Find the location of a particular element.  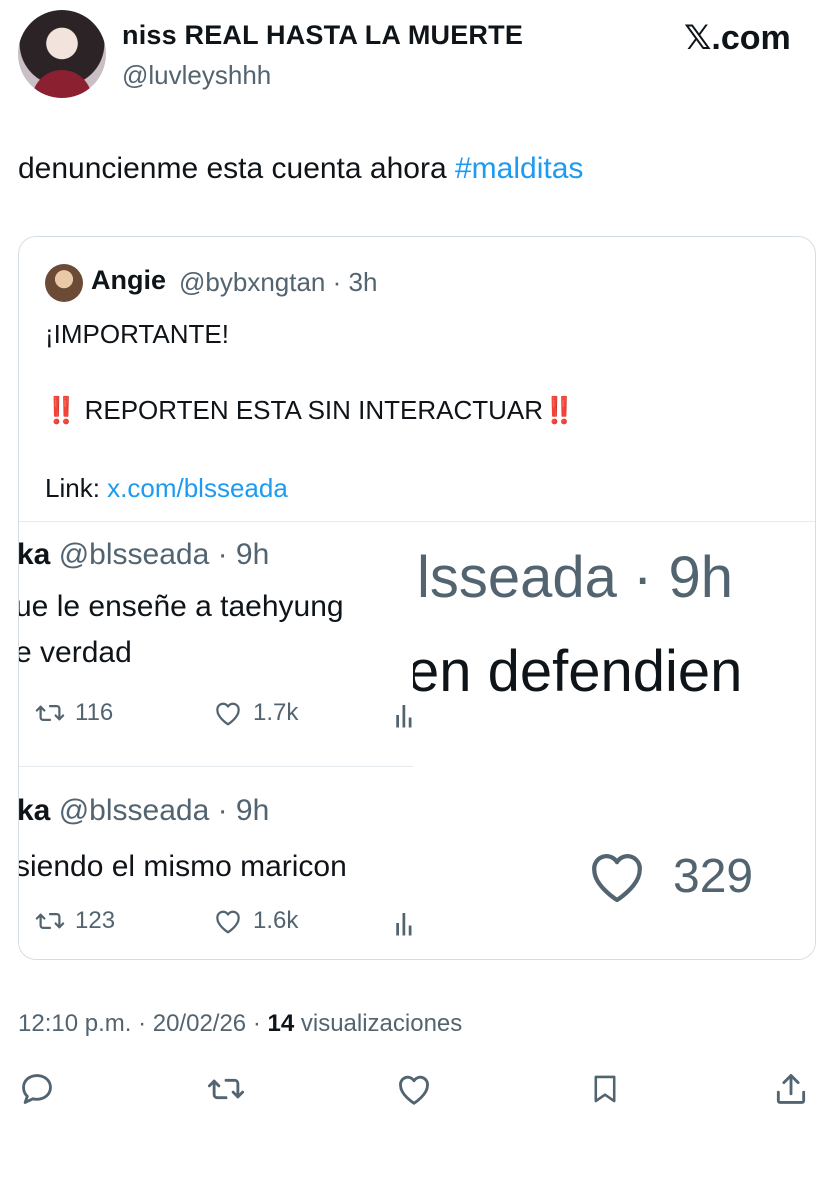

screenshot-retweet-count: 116 is located at coordinates (73, 713).